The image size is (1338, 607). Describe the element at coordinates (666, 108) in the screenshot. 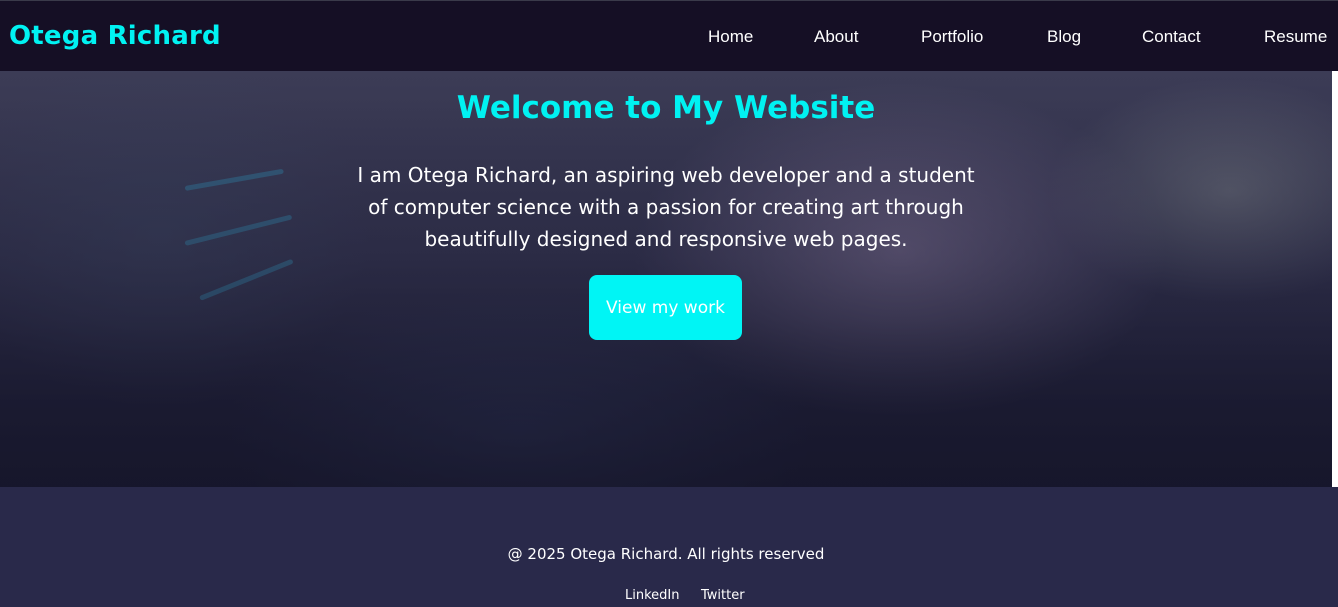

I see `hero-title: Welcome to My Website` at that location.